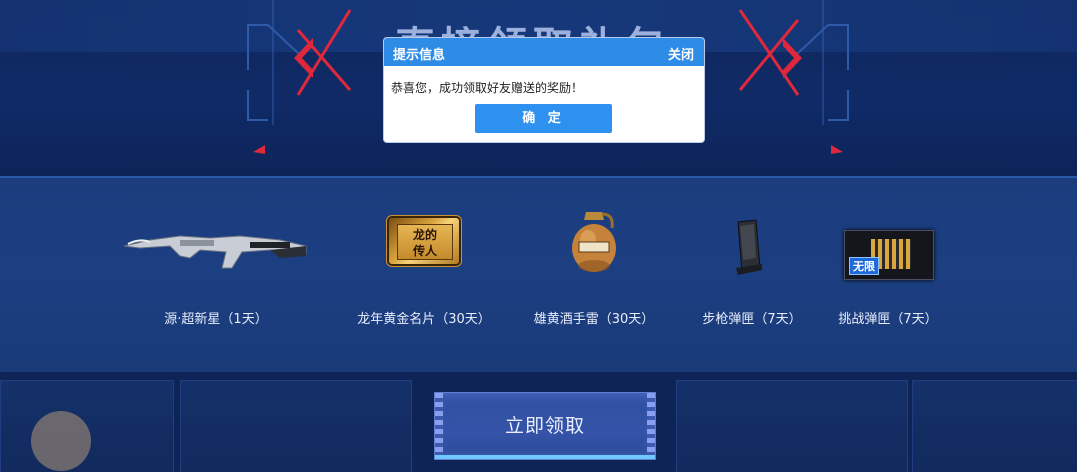  I want to click on challenge-badge: 无限, so click(864, 266).